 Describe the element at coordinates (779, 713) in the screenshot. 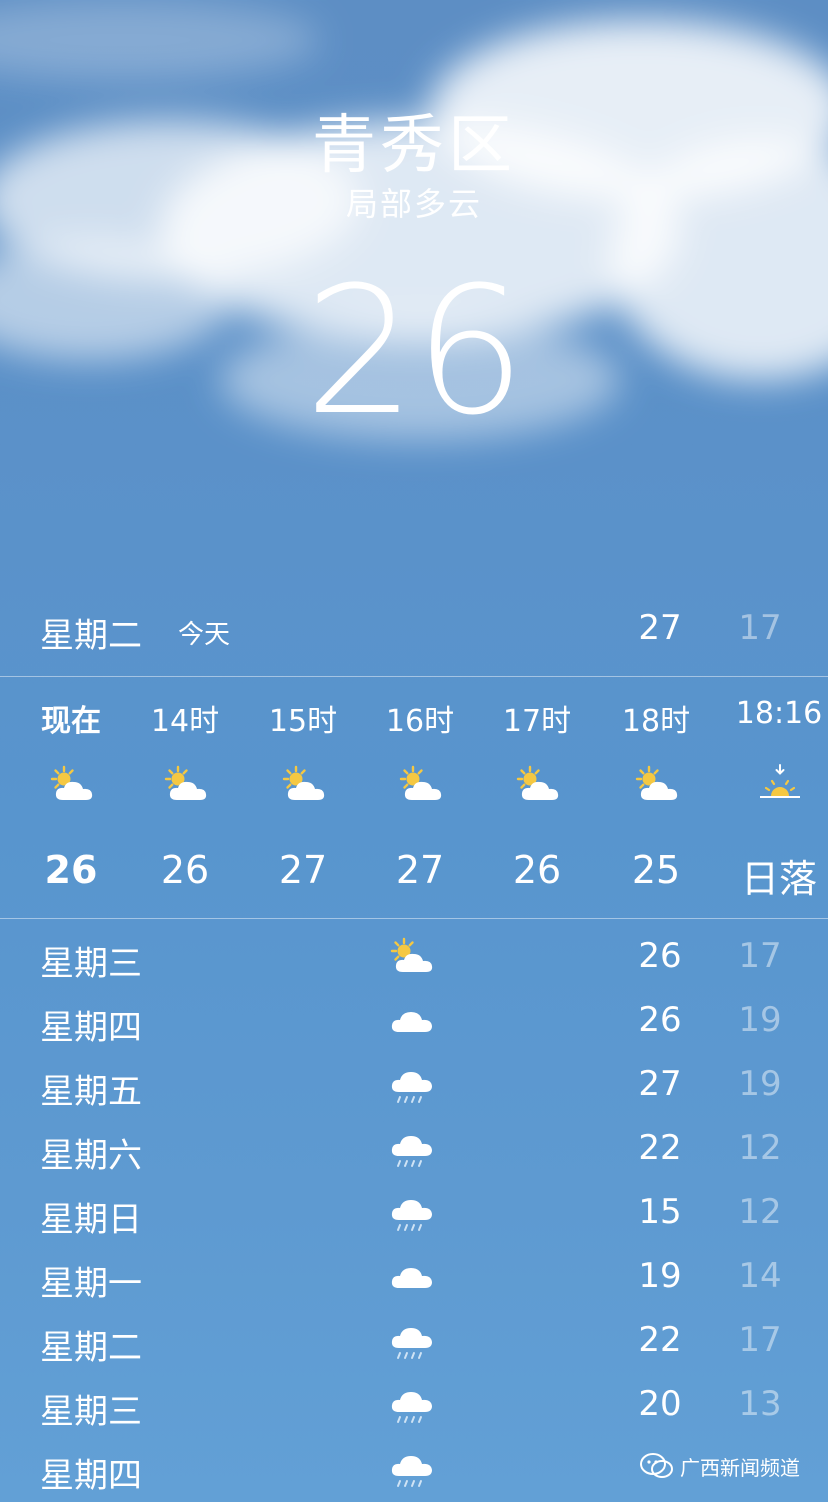

I see `hourly-time: 18:16` at that location.